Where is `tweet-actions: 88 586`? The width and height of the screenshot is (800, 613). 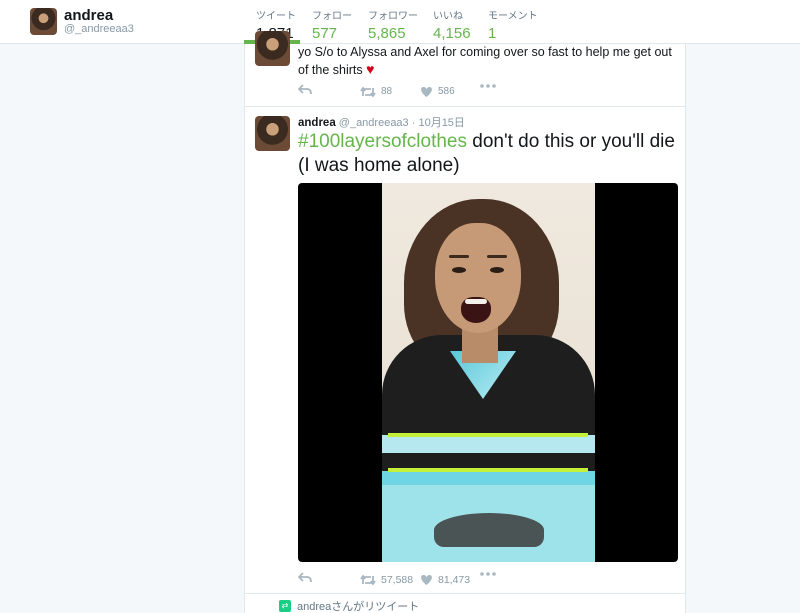 tweet-actions: 88 586 is located at coordinates (488, 92).